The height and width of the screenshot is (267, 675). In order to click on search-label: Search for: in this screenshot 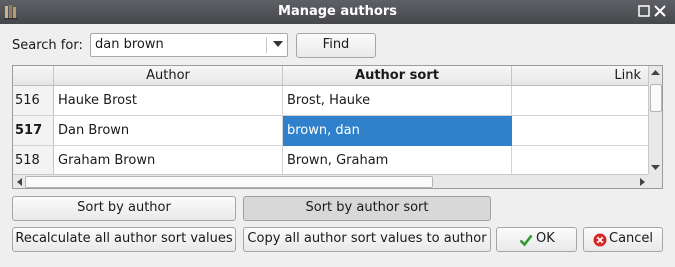, I will do `click(47, 45)`.